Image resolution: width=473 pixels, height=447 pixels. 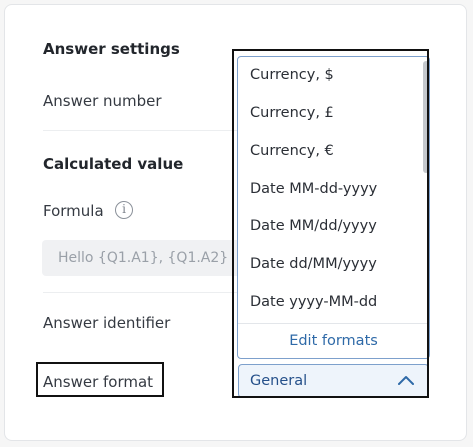 I want to click on info-icon: i, so click(x=124, y=210).